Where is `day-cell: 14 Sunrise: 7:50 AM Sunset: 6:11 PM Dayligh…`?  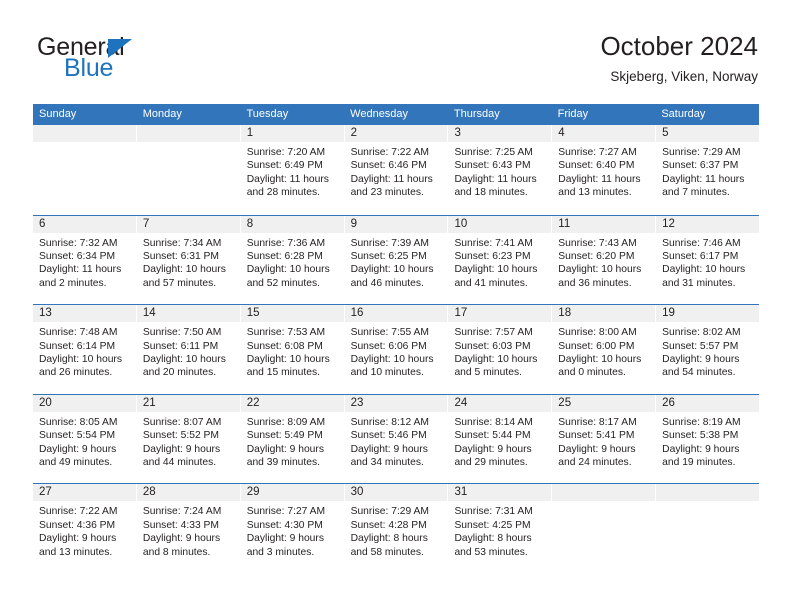
day-cell: 14 Sunrise: 7:50 AM Sunset: 6:11 PM Dayligh… is located at coordinates (188, 349).